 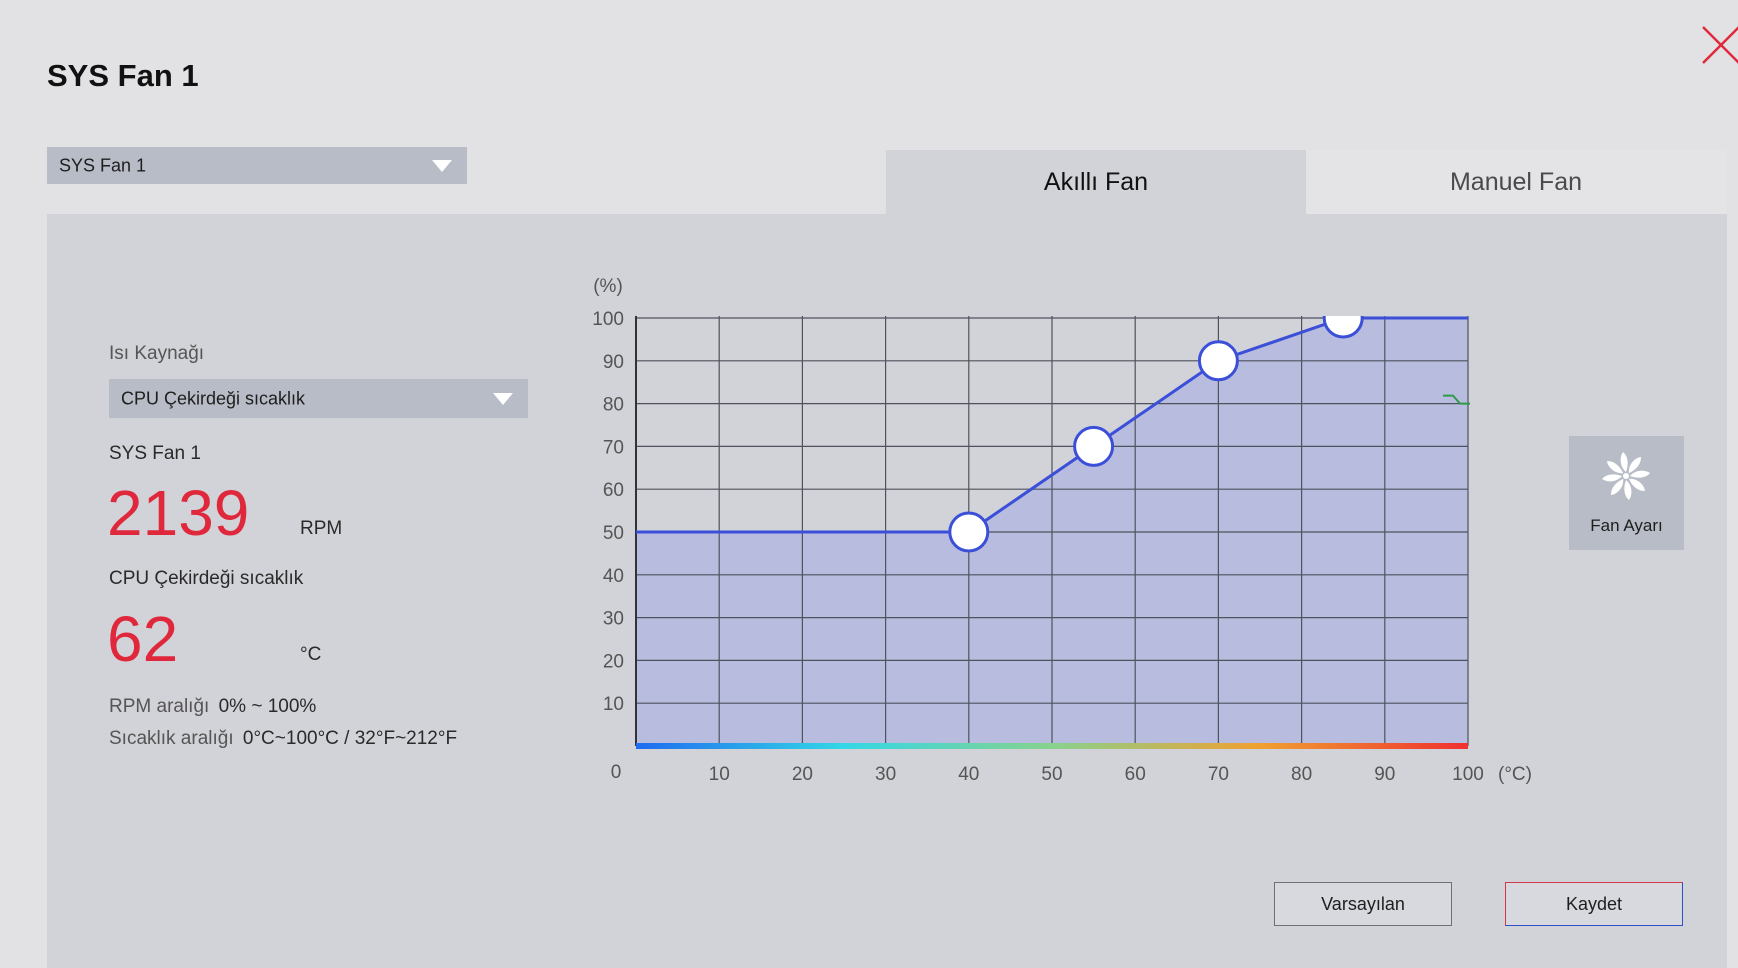 I want to click on temp-range-label: Sıcaklık aralığı, so click(x=171, y=738).